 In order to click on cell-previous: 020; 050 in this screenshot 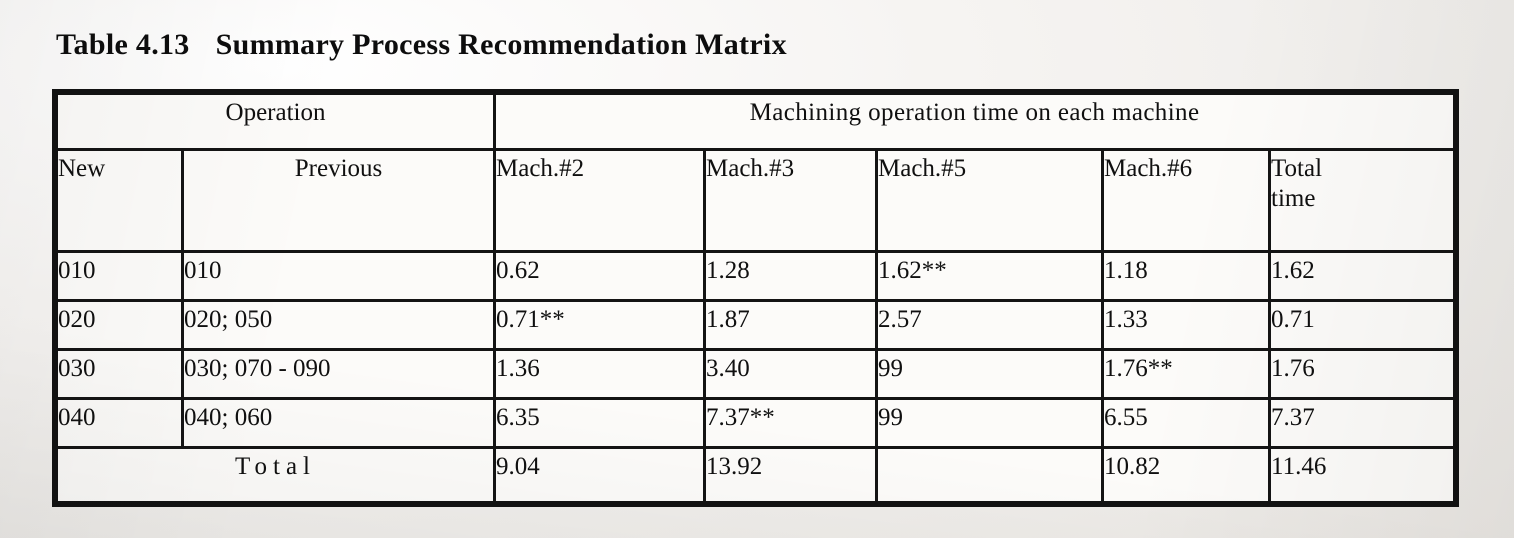, I will do `click(338, 325)`.